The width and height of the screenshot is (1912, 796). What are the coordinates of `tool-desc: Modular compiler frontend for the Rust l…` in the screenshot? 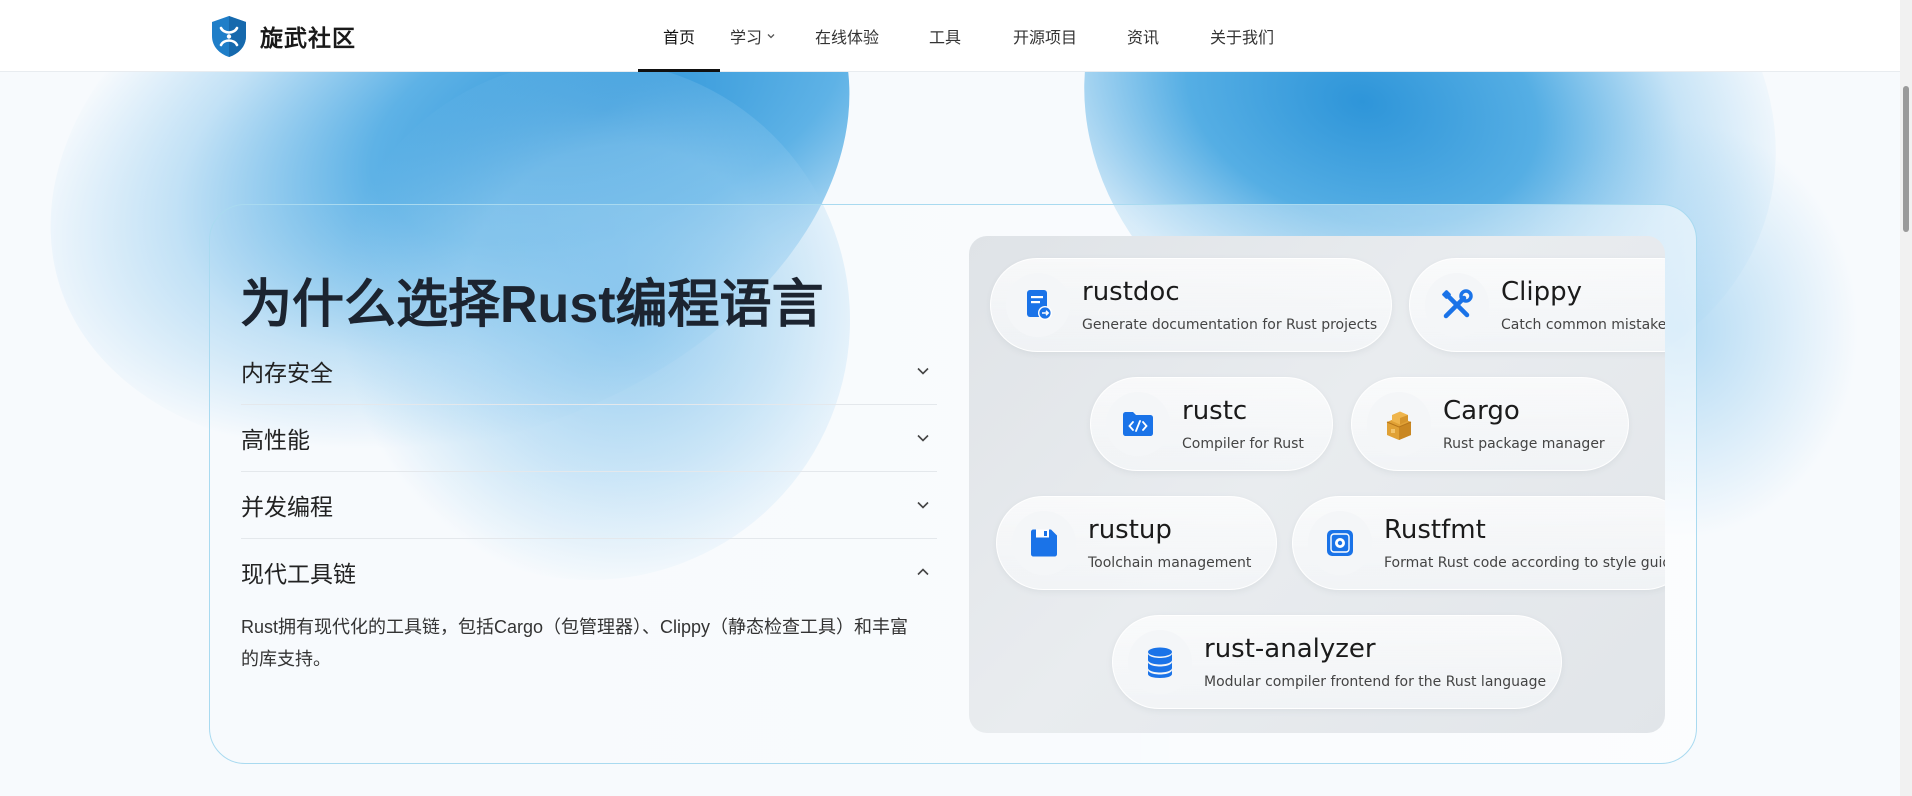 It's located at (1375, 682).